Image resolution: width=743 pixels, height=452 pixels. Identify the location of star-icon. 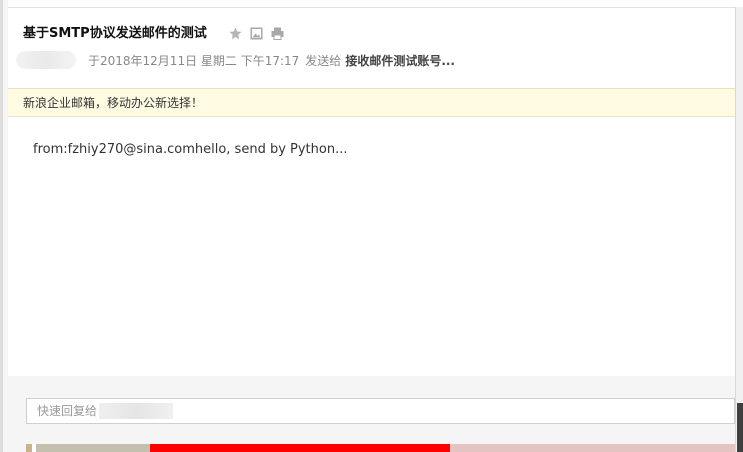
(235, 32).